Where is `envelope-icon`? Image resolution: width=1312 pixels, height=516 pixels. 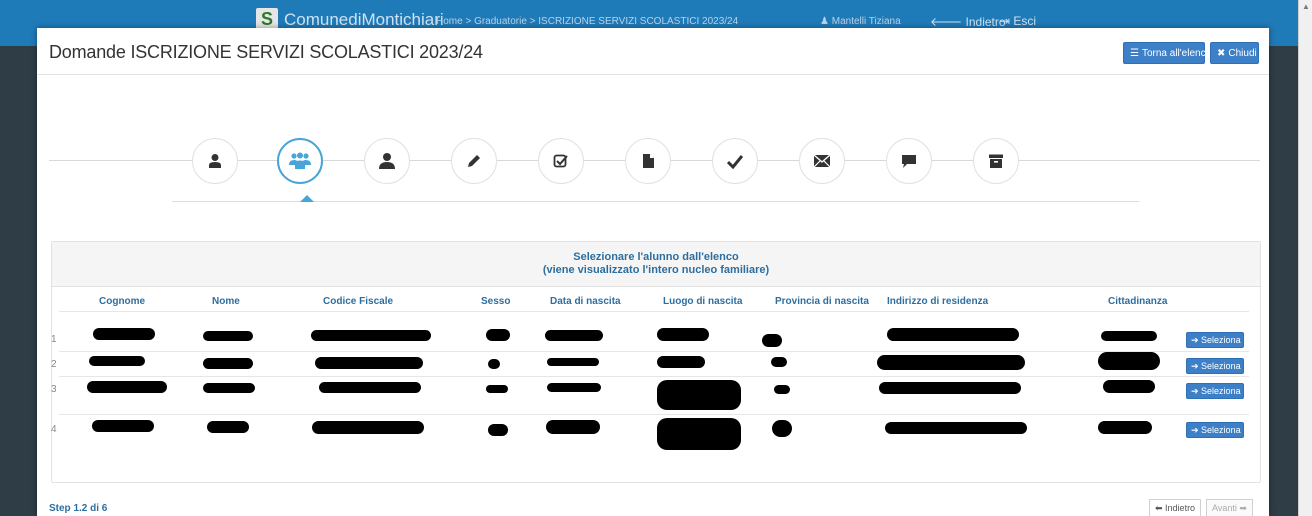 envelope-icon is located at coordinates (822, 161).